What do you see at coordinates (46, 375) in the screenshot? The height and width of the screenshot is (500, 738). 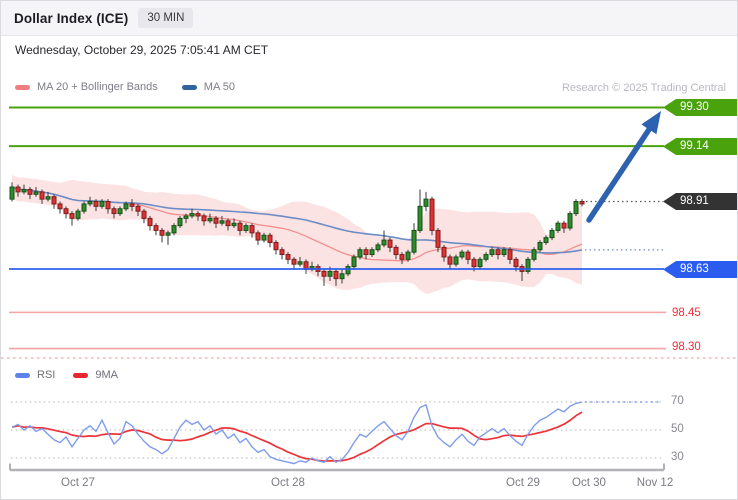 I see `rsi-legend-label: RSI` at bounding box center [46, 375].